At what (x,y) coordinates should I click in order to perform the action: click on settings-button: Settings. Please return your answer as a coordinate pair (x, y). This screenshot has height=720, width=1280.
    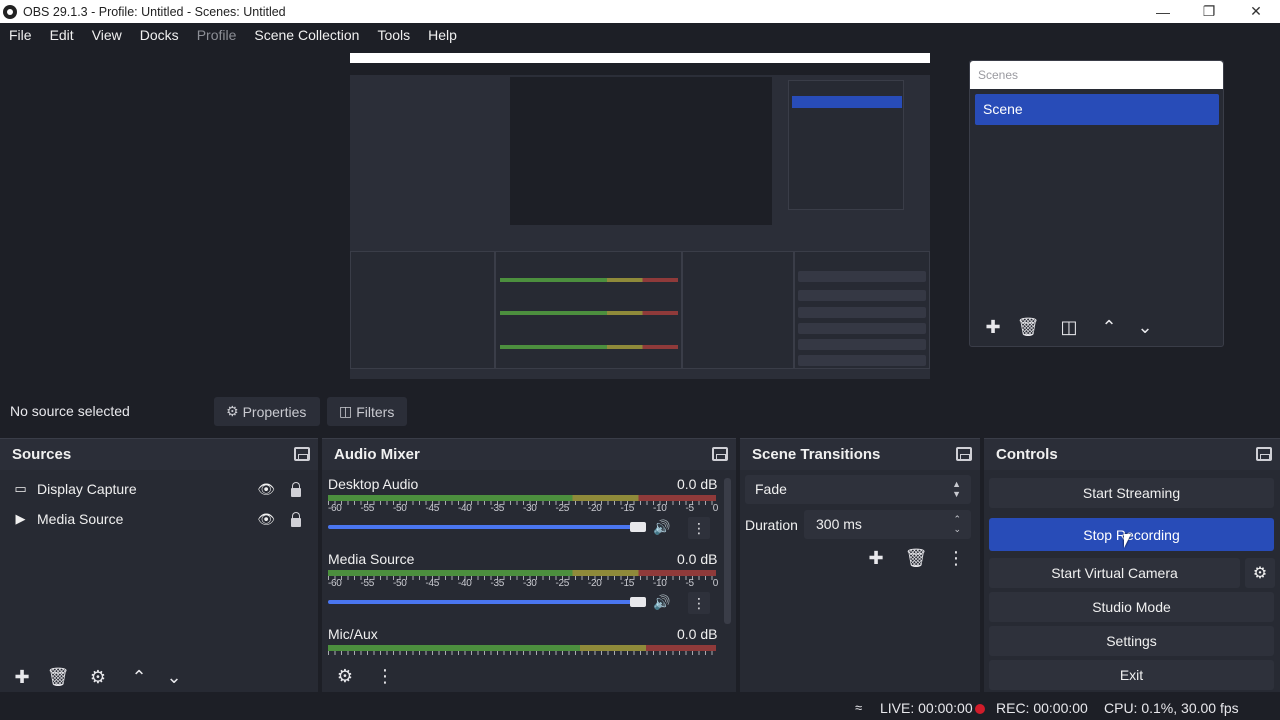
    Looking at the image, I should click on (1131, 641).